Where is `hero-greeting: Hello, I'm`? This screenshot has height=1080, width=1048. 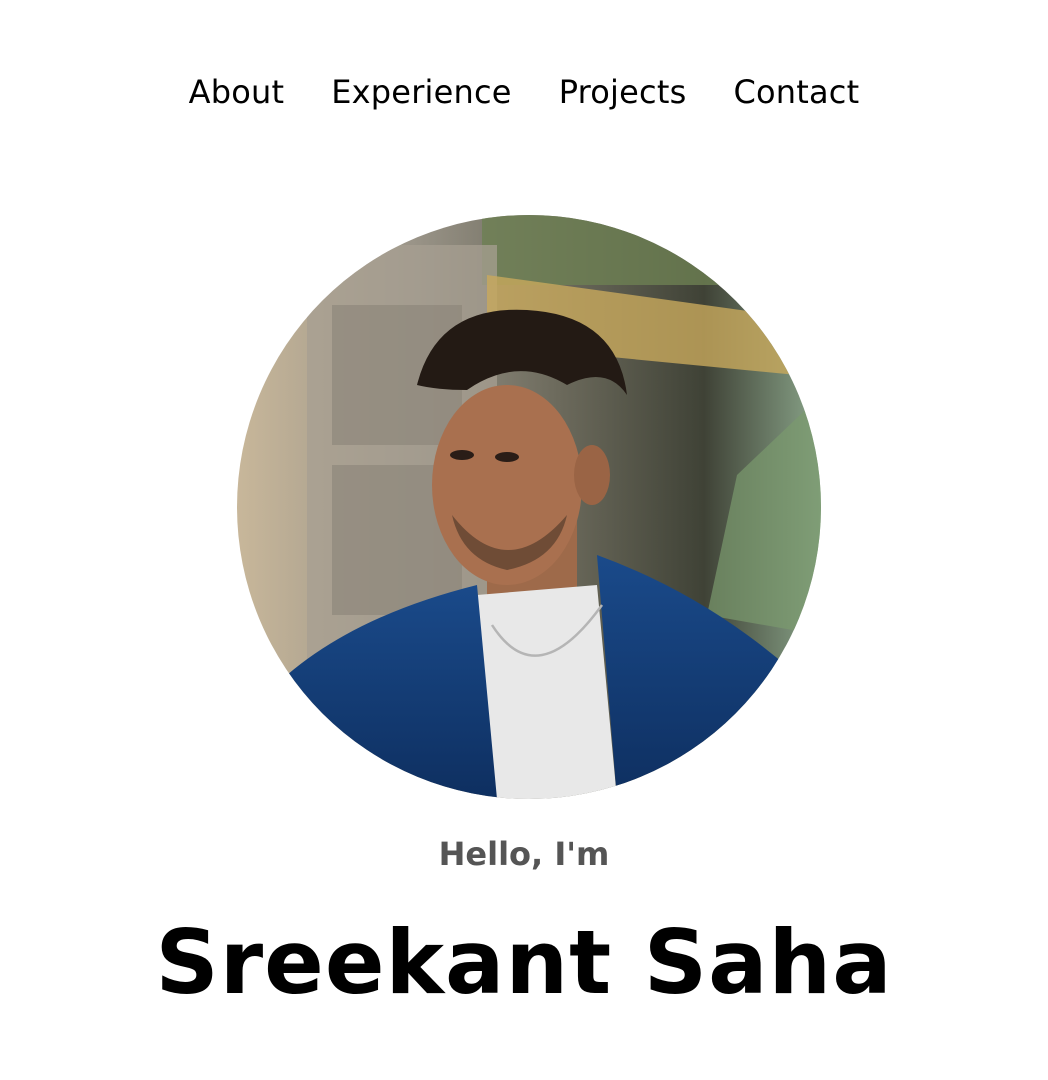
hero-greeting: Hello, I'm is located at coordinates (524, 854).